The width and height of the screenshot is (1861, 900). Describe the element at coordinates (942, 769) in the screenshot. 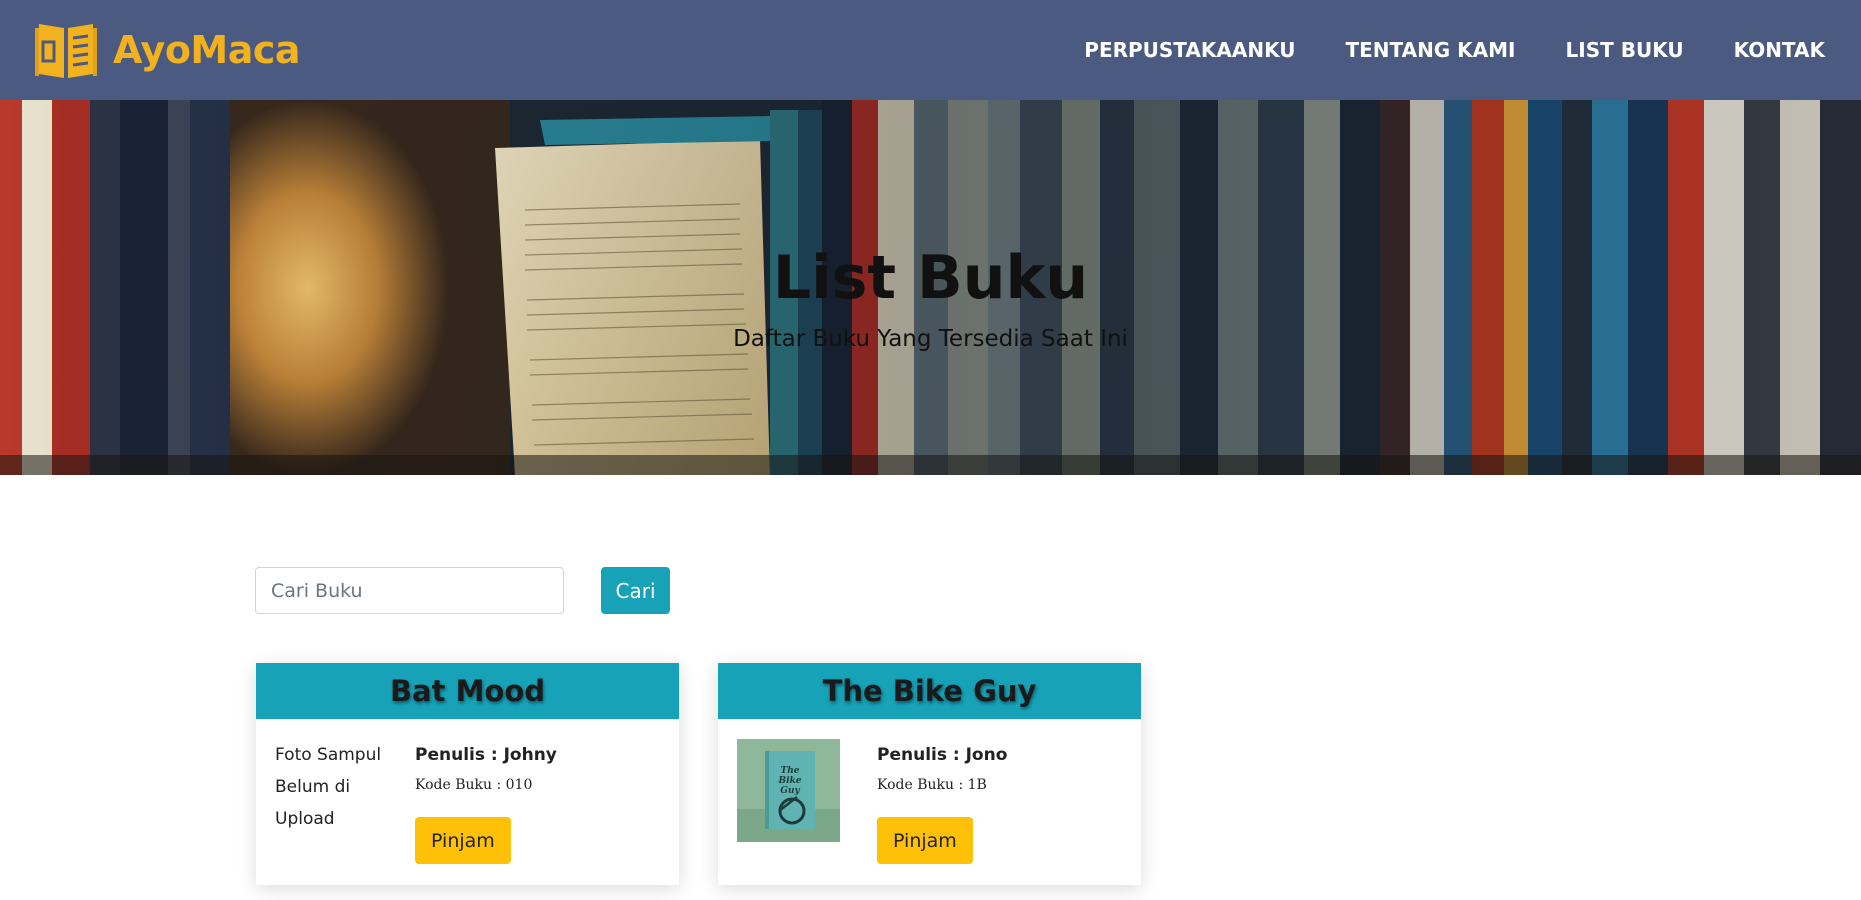

I see `book-info: Penulis : Jono Kode Buku : 1B` at that location.